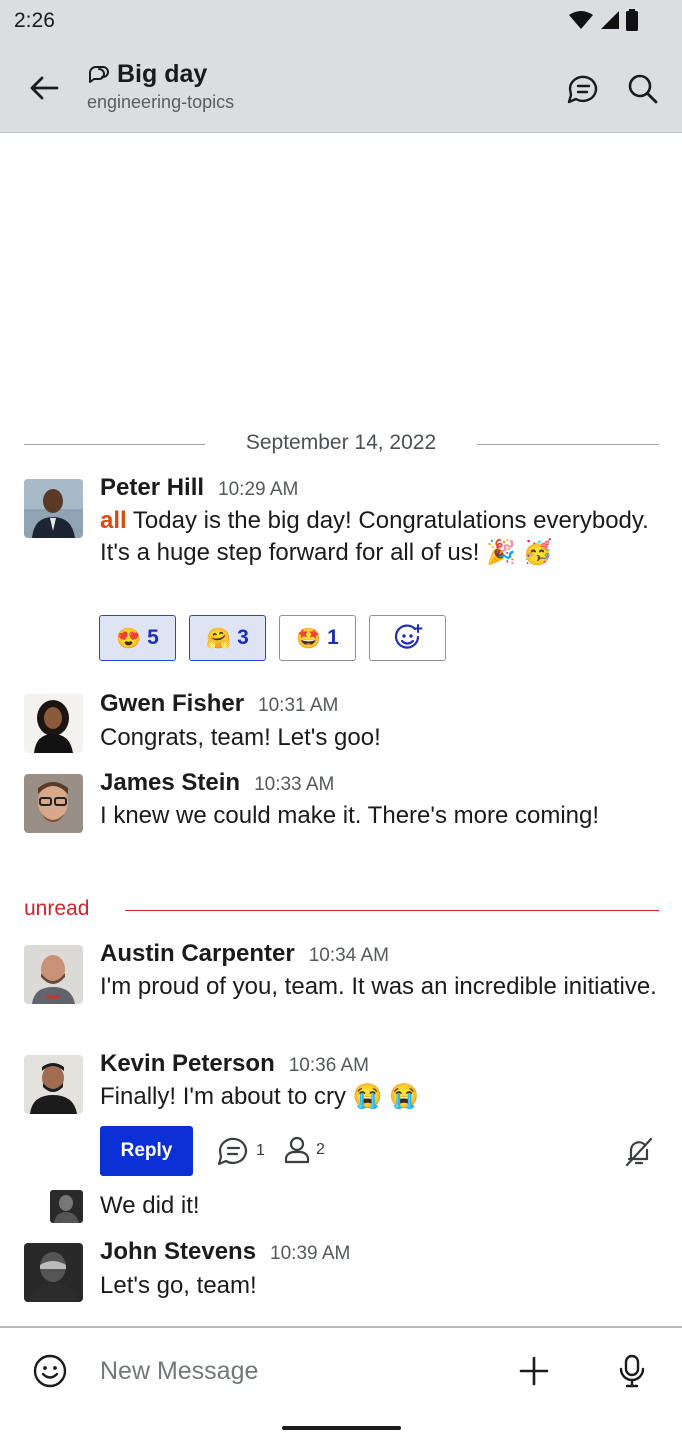 Image resolution: width=682 pixels, height=1442 pixels. Describe the element at coordinates (341, 22) in the screenshot. I see `status-bar: 2:26` at that location.